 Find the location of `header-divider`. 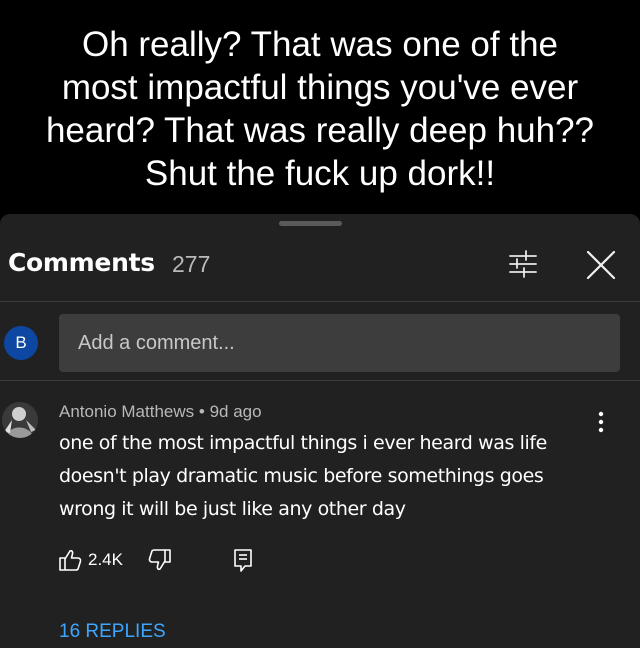

header-divider is located at coordinates (320, 301).